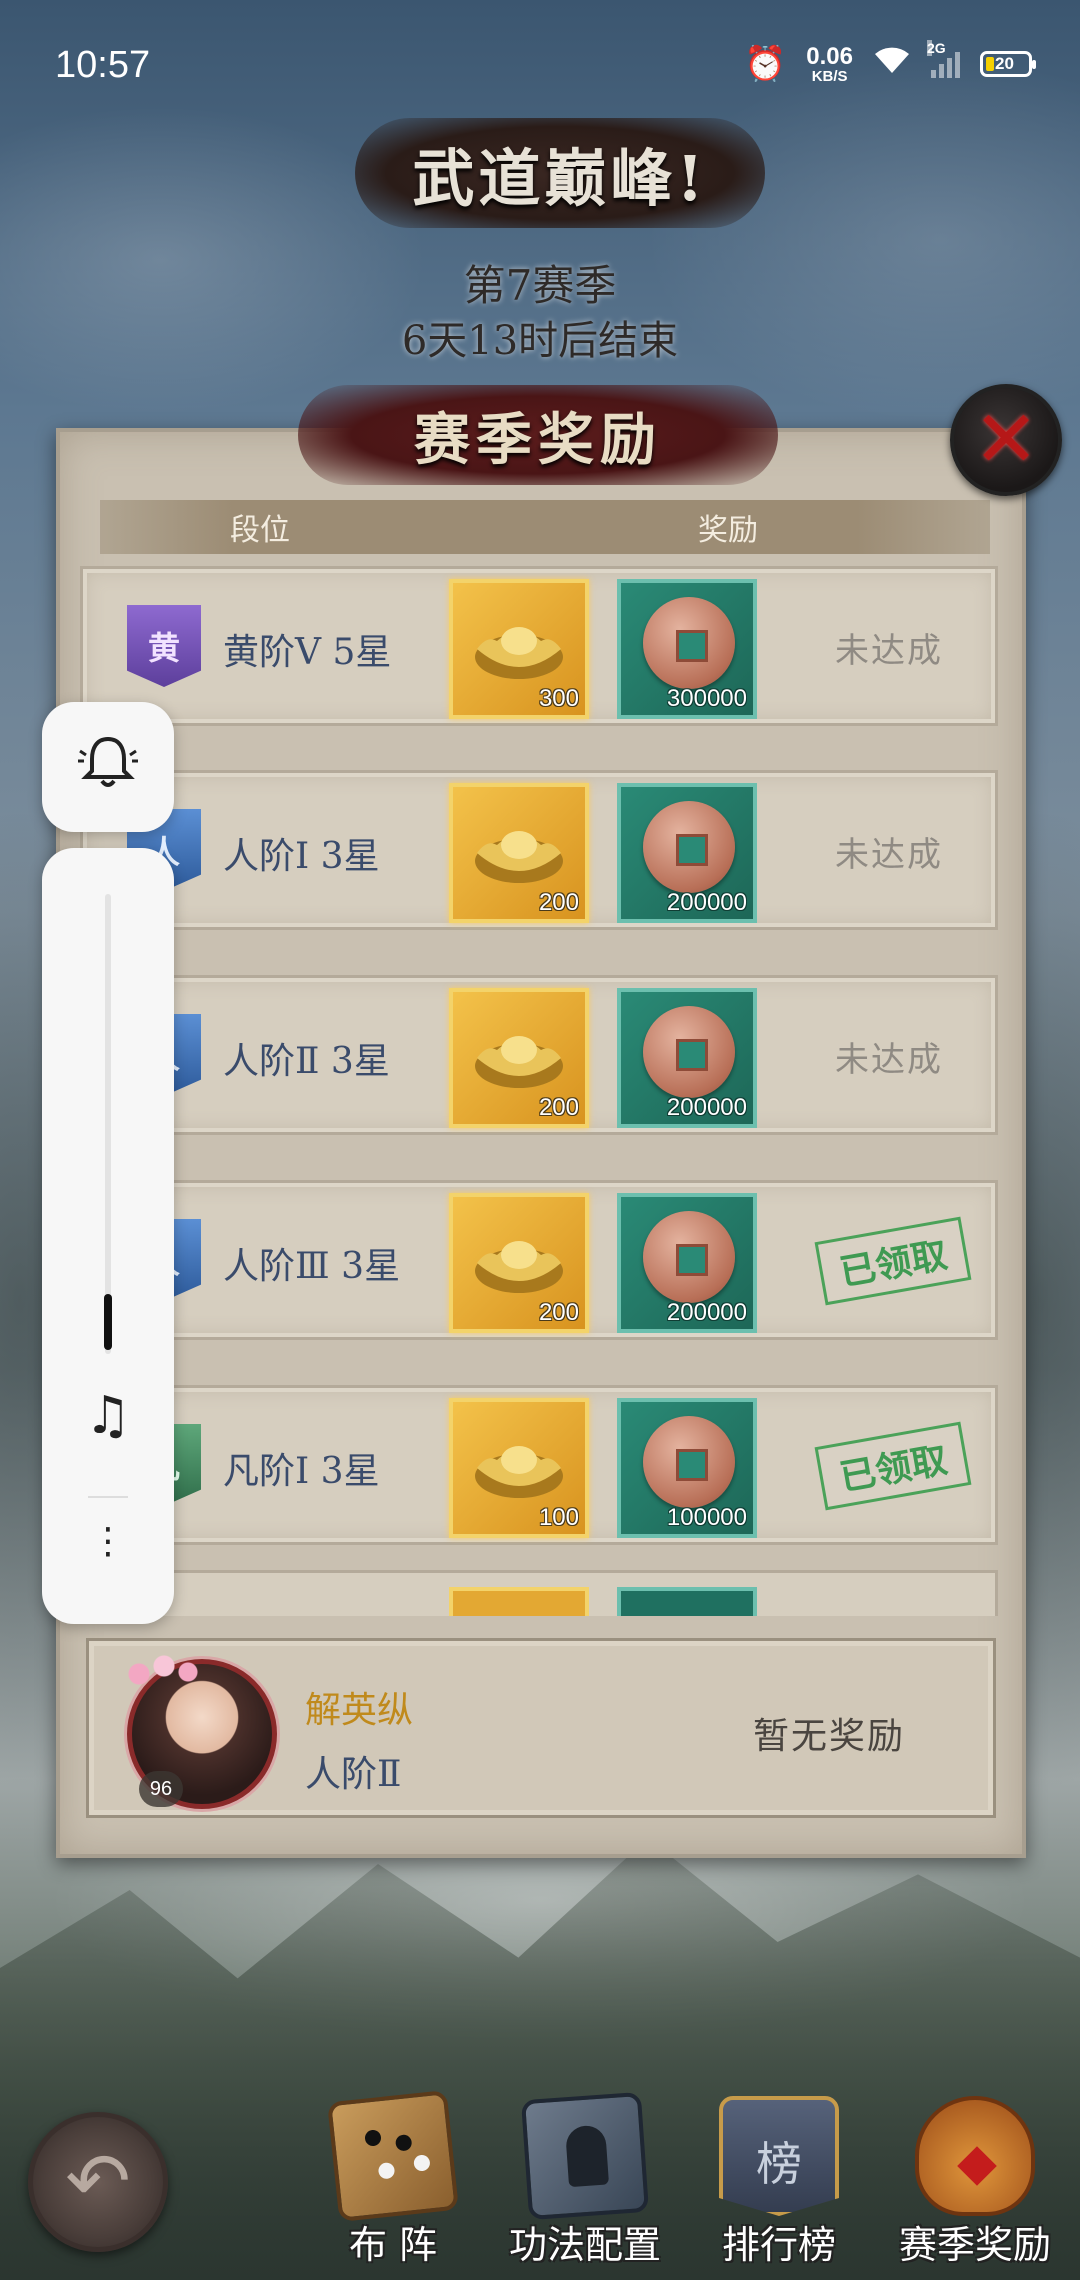 The height and width of the screenshot is (2280, 1080). Describe the element at coordinates (359, 1710) in the screenshot. I see `player-name: 解英纵` at that location.